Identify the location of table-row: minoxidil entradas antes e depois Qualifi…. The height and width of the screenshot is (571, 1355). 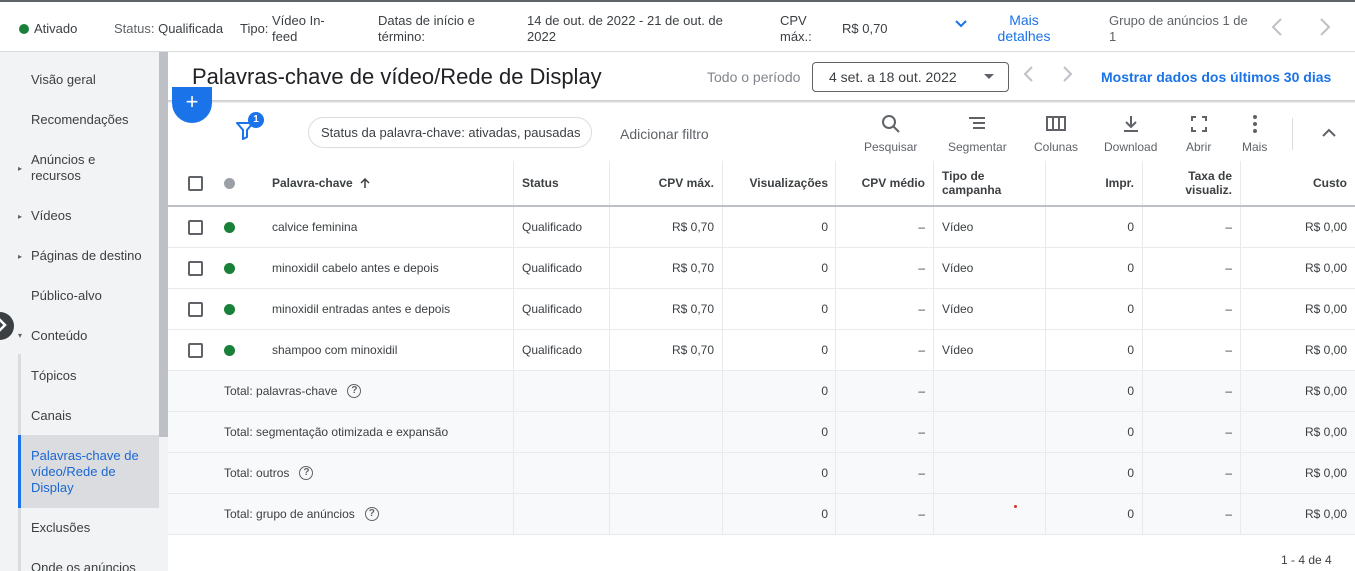
(761, 309).